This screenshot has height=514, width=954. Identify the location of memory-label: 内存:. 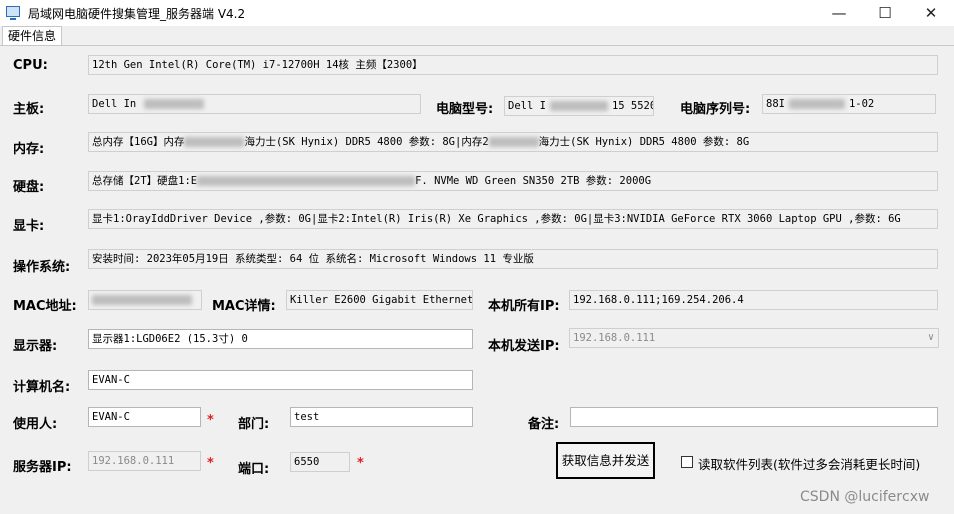
(29, 149).